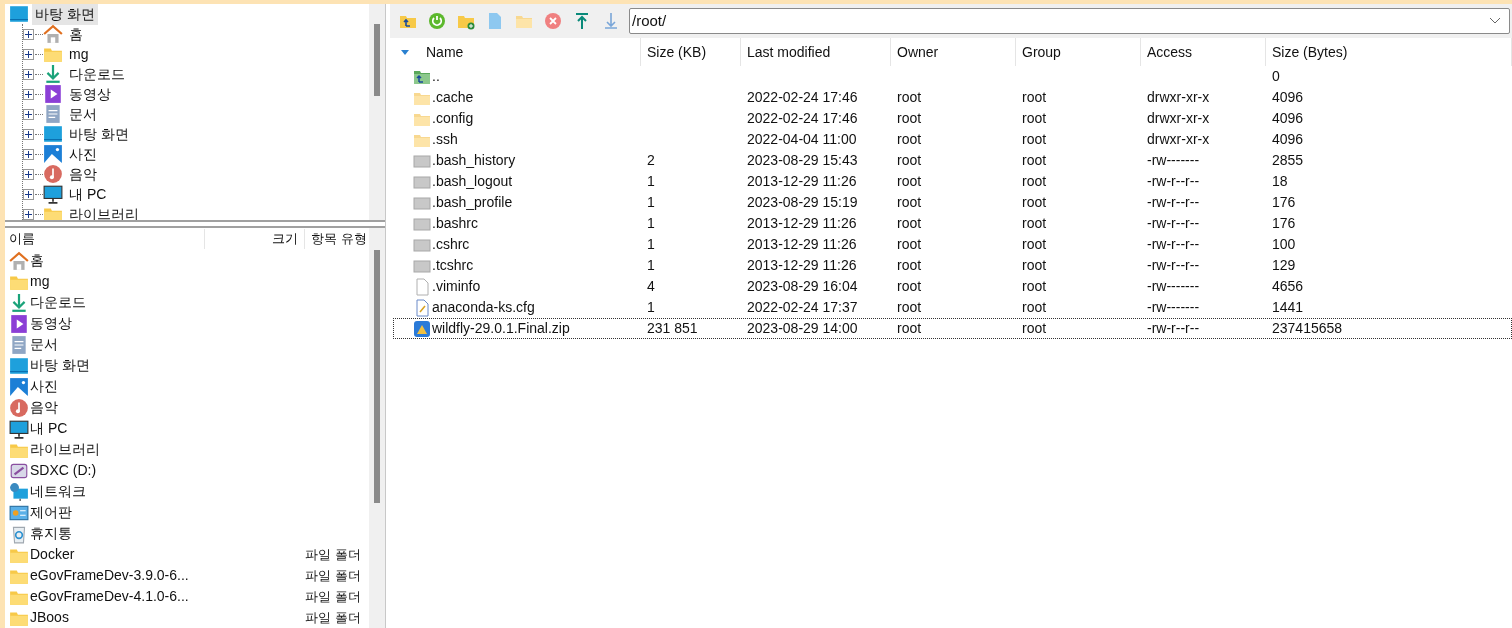  What do you see at coordinates (88, 194) in the screenshot?
I see `tree-item: 내 PC` at bounding box center [88, 194].